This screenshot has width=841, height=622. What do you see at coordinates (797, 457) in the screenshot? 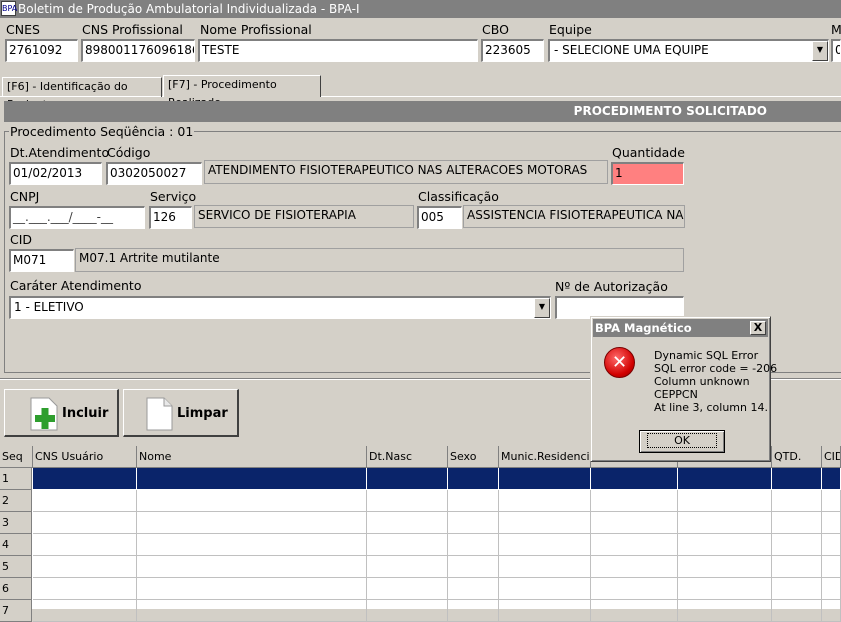
I see `grid-header-qtd: QTD.` at bounding box center [797, 457].